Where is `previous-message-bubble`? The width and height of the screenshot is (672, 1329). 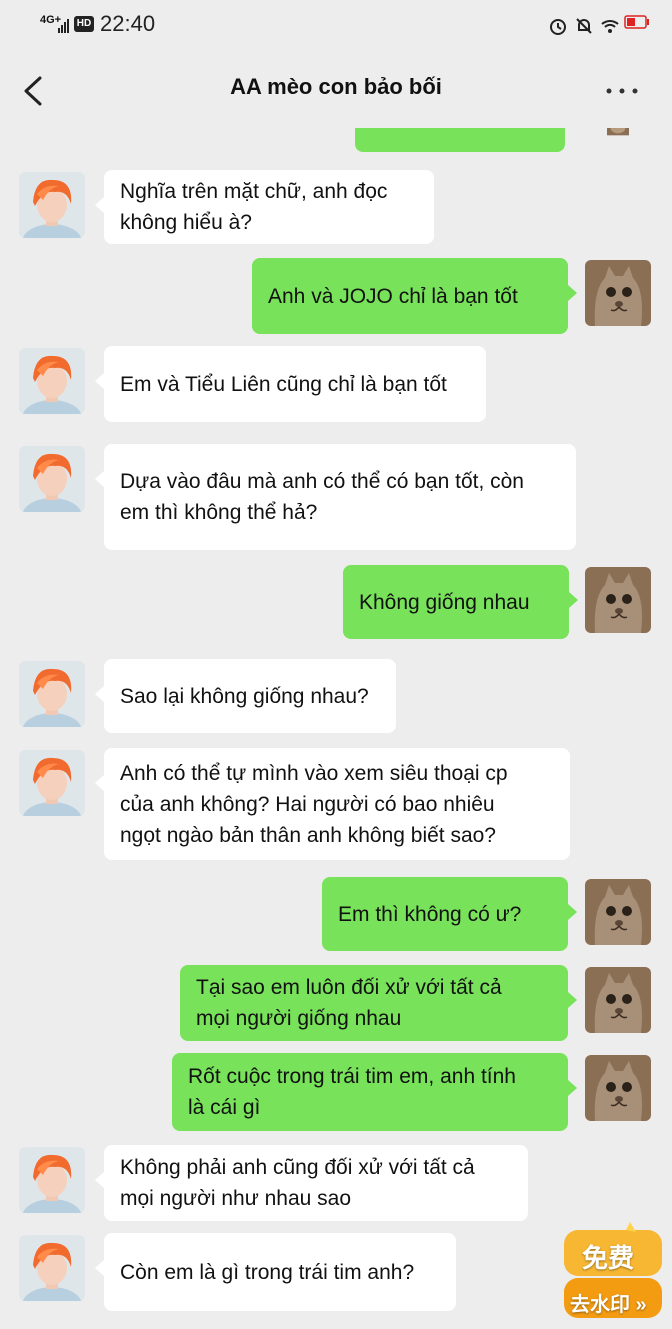
previous-message-bubble is located at coordinates (460, 140).